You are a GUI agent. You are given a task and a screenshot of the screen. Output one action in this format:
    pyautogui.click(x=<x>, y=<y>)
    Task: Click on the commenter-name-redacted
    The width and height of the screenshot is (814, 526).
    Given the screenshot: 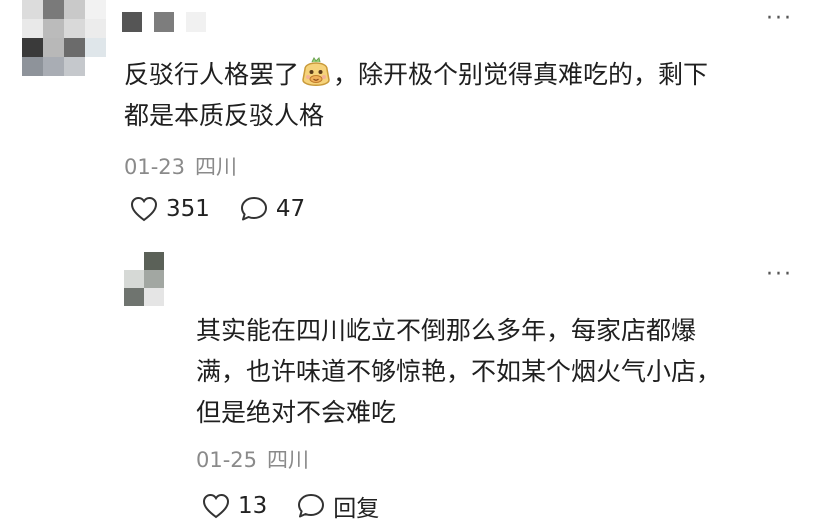 What is the action you would take?
    pyautogui.click(x=164, y=22)
    